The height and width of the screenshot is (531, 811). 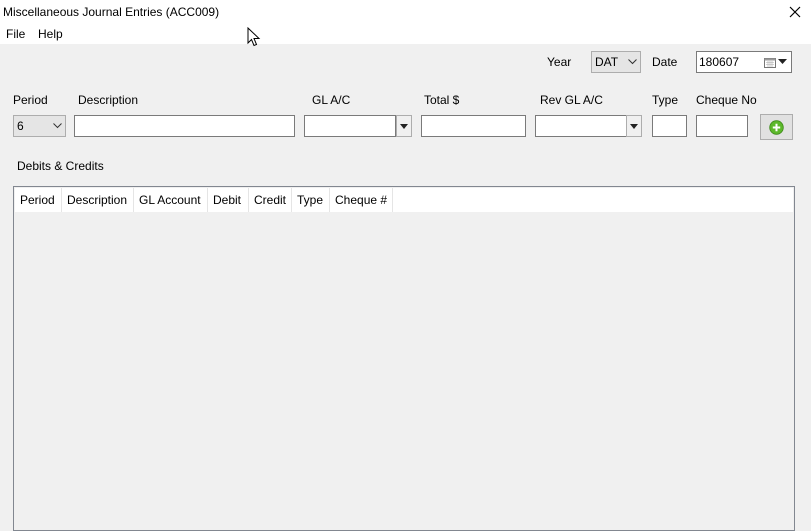 What do you see at coordinates (442, 100) in the screenshot?
I see `total-label: Total $` at bounding box center [442, 100].